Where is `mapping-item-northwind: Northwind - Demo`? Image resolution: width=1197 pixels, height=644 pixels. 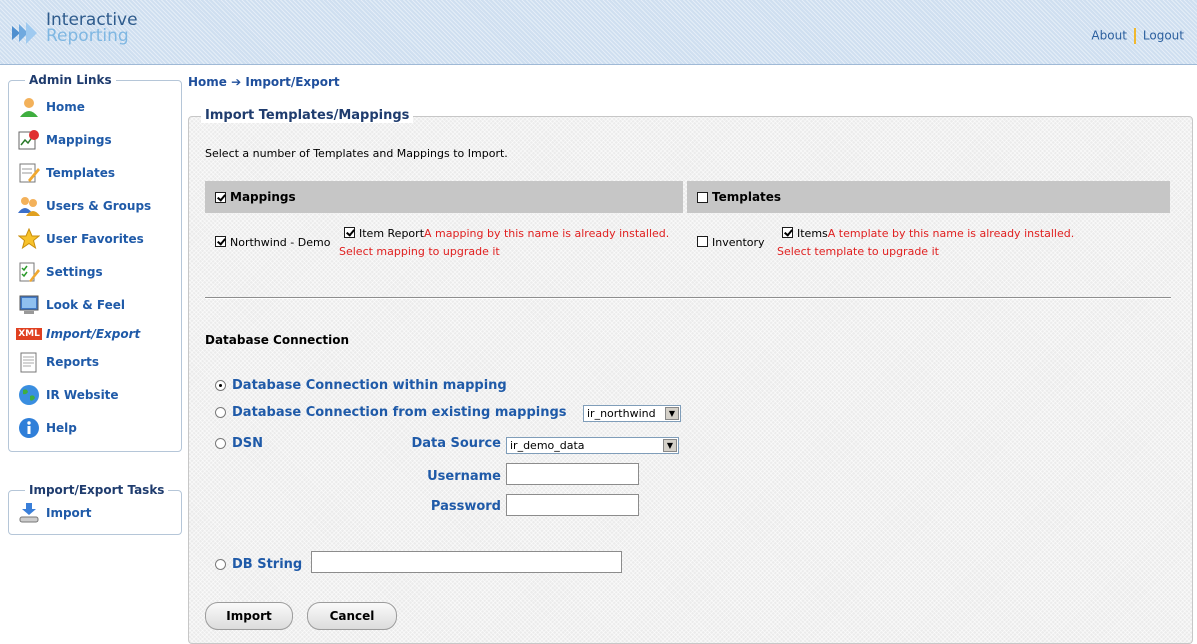
mapping-item-northwind: Northwind - Demo is located at coordinates (272, 242).